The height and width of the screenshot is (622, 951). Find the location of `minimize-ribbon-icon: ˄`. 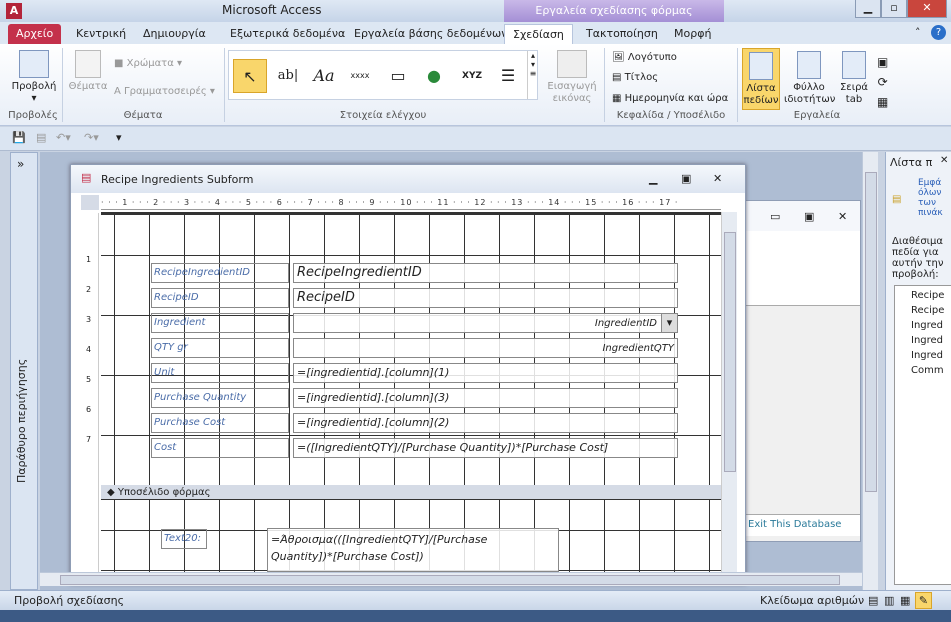

minimize-ribbon-icon: ˄ is located at coordinates (918, 32).